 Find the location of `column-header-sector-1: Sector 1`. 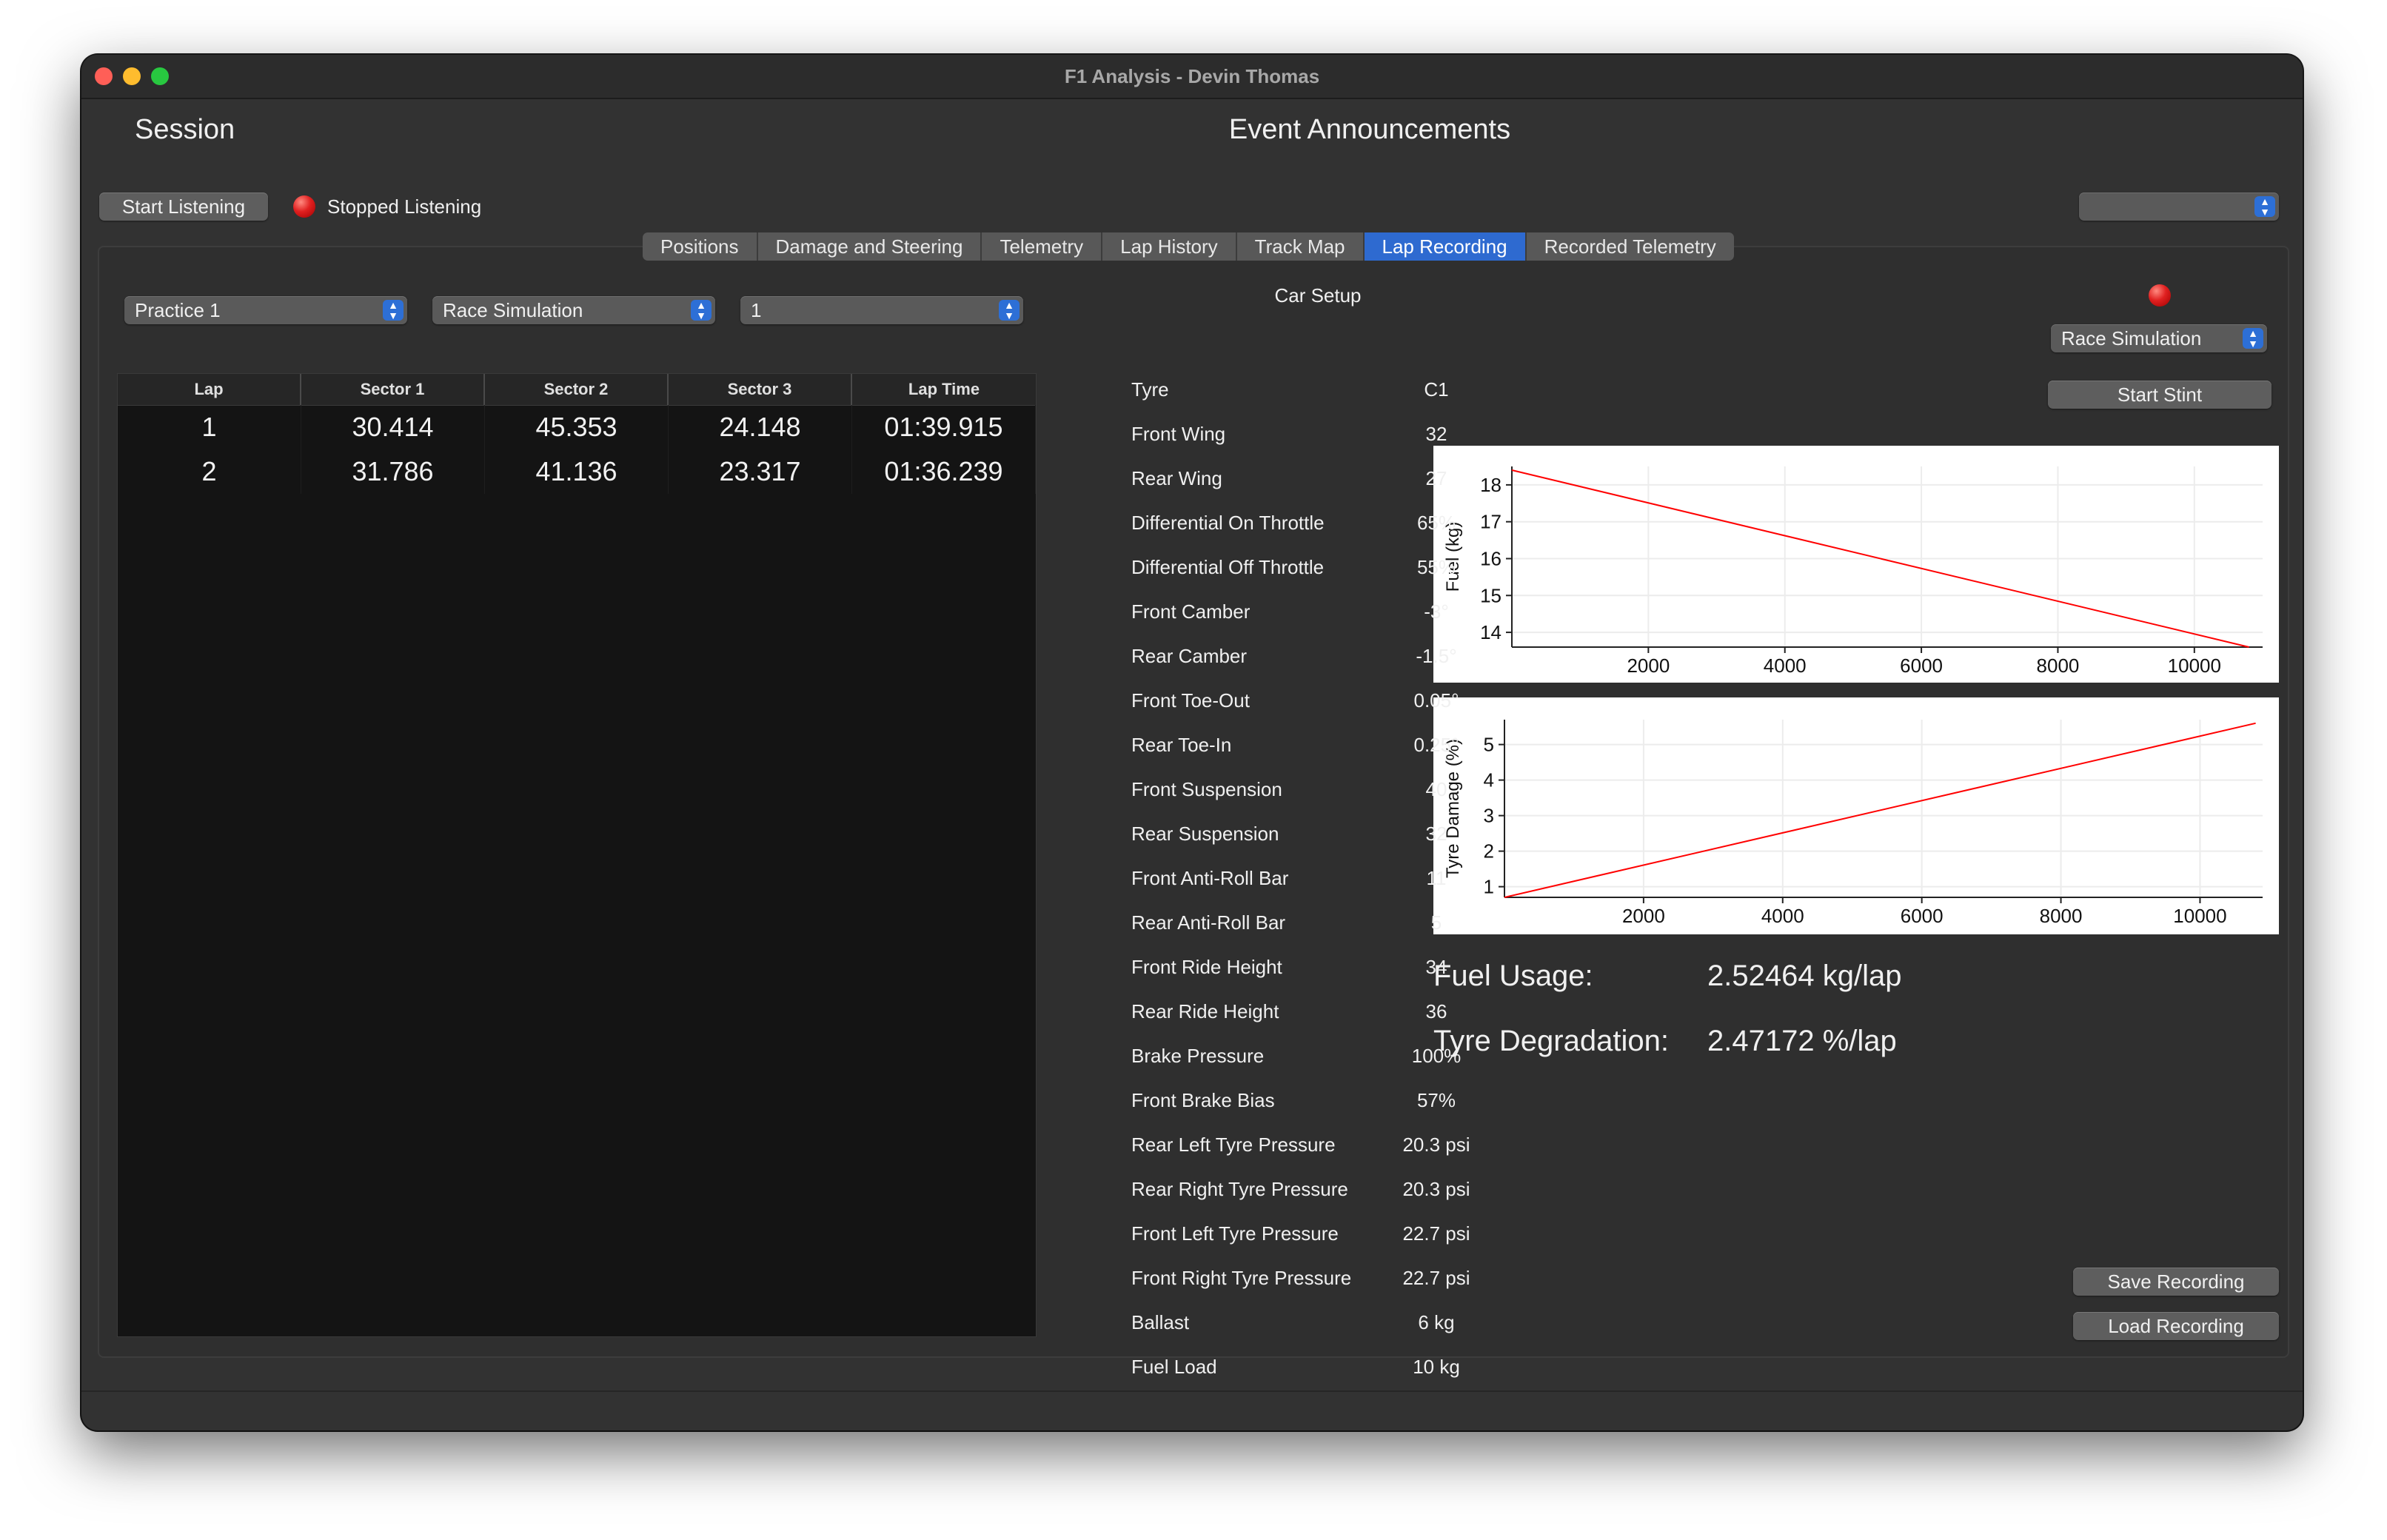

column-header-sector-1: Sector 1 is located at coordinates (393, 389).